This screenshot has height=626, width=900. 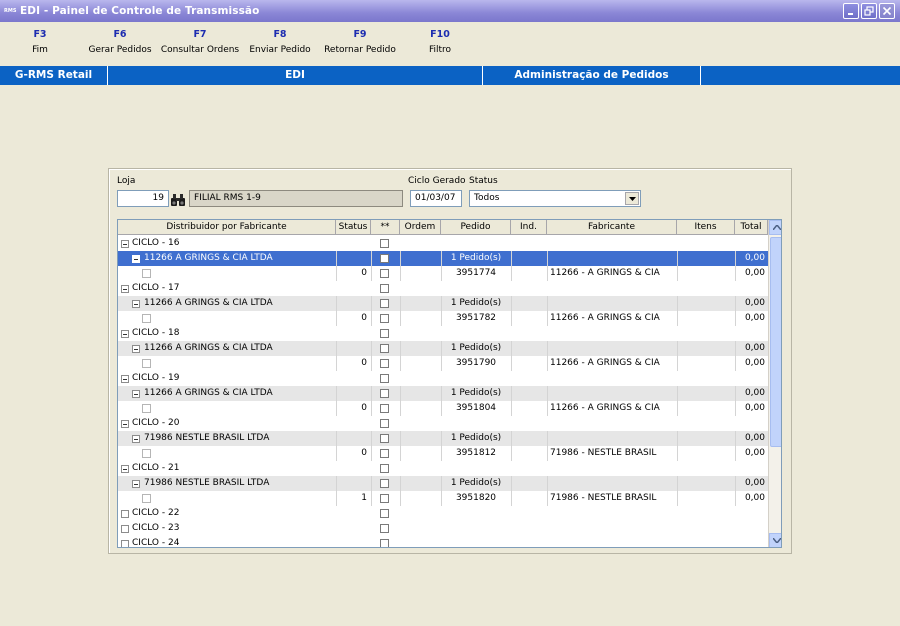 What do you see at coordinates (529, 227) in the screenshot?
I see `col-ind: Ind.` at bounding box center [529, 227].